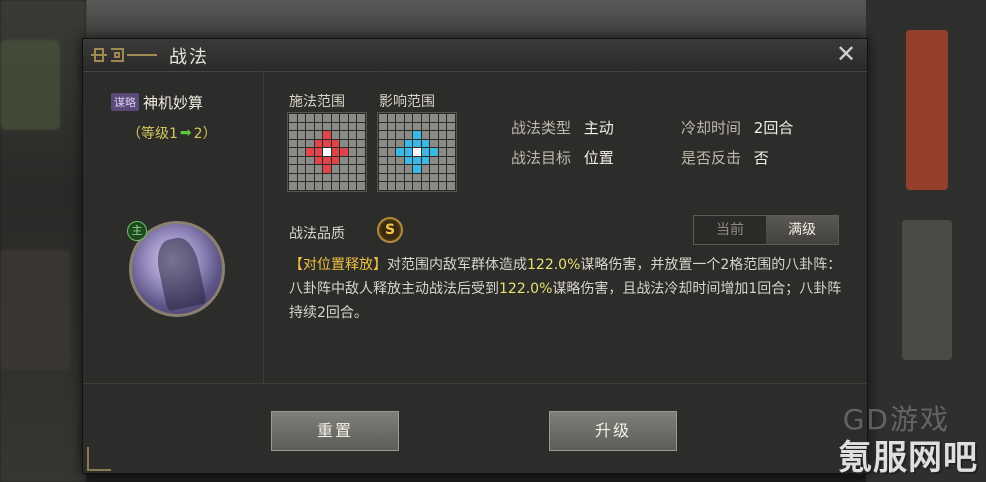  I want to click on divider, so click(475, 383).